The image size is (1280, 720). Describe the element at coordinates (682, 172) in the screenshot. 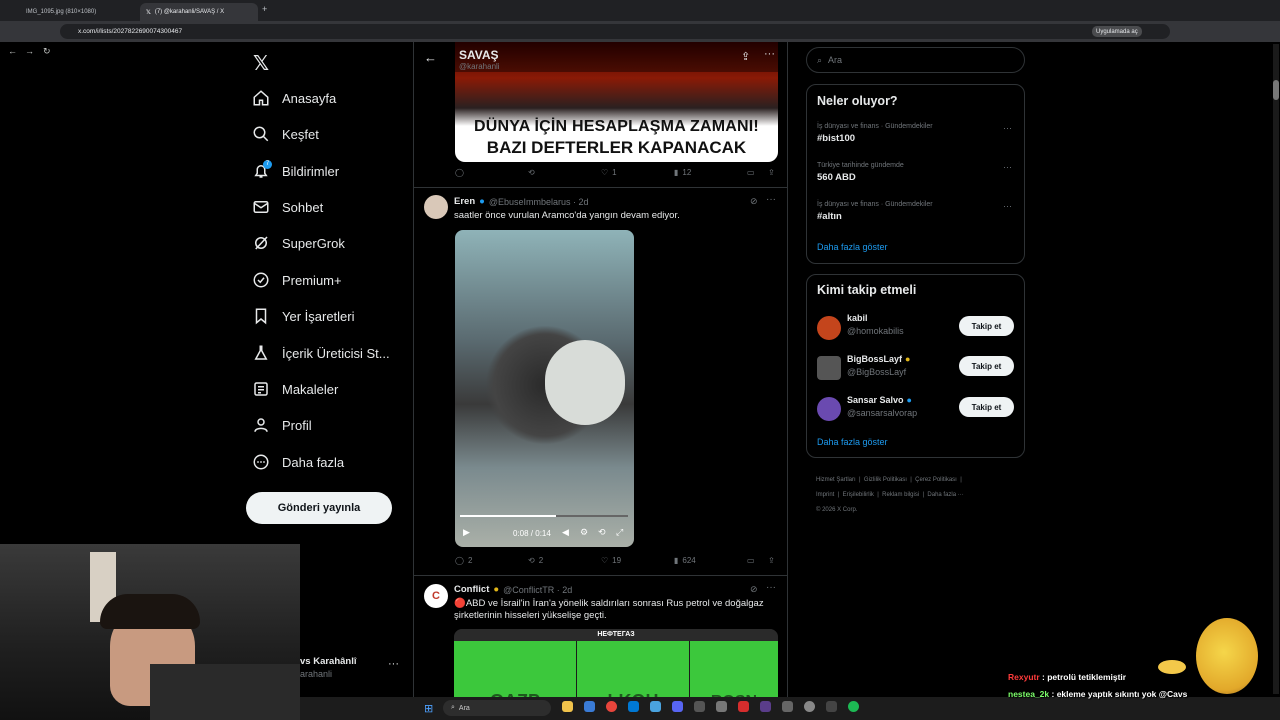

I see `views-button: ▮ 12` at that location.